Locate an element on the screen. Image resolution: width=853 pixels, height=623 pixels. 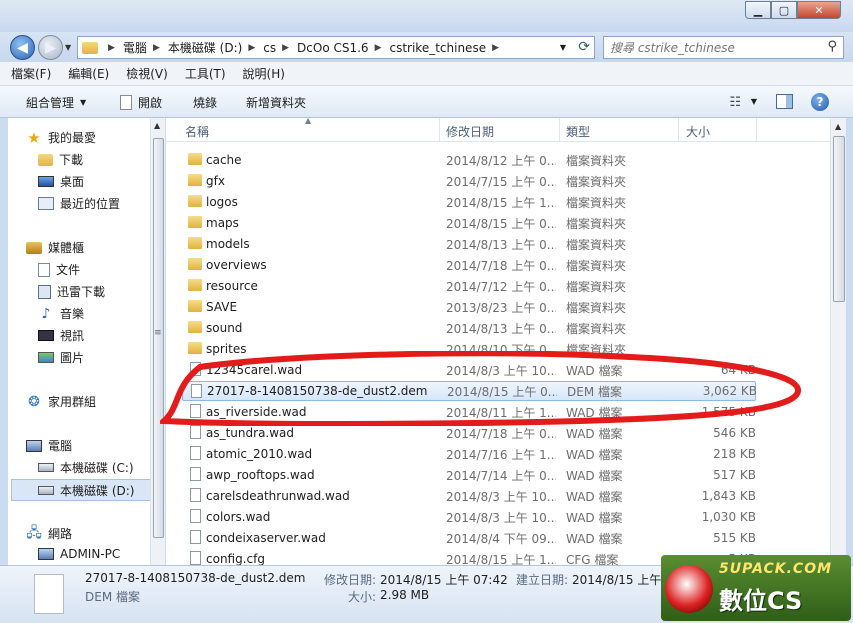
breadcrumb-cs: cs ▶ is located at coordinates (280, 48).